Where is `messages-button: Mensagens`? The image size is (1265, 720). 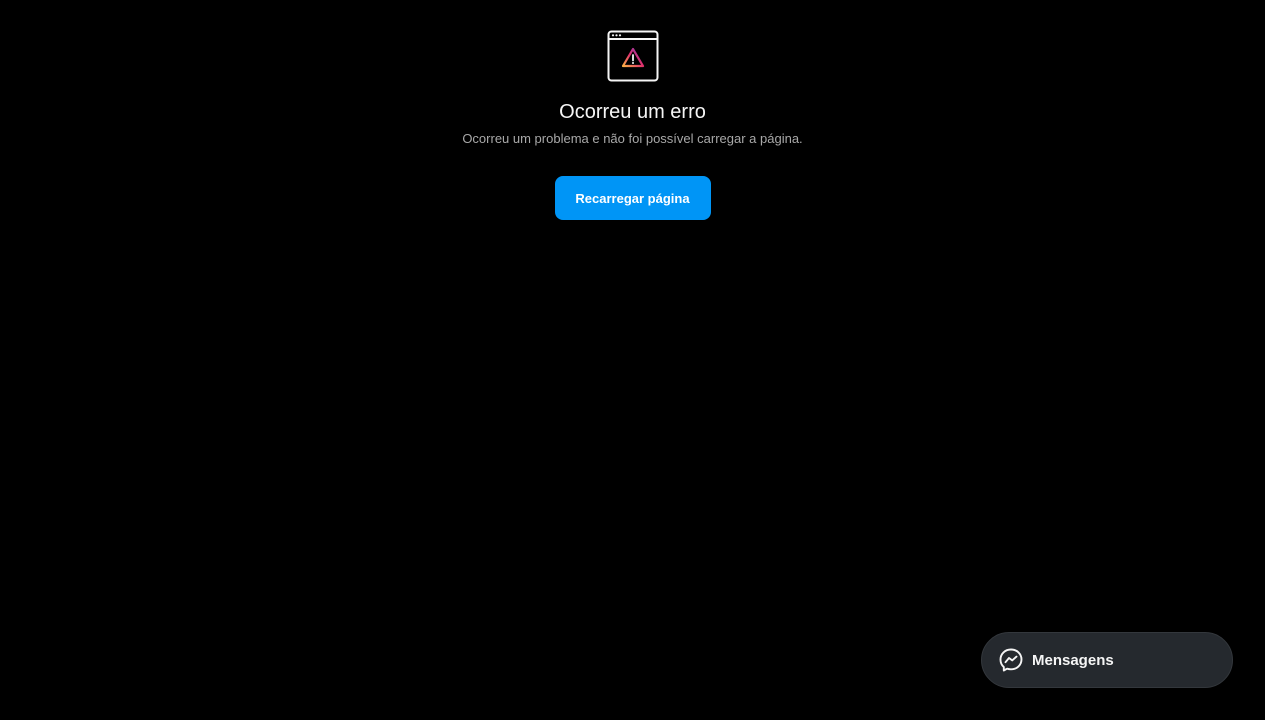
messages-button: Mensagens is located at coordinates (1107, 660).